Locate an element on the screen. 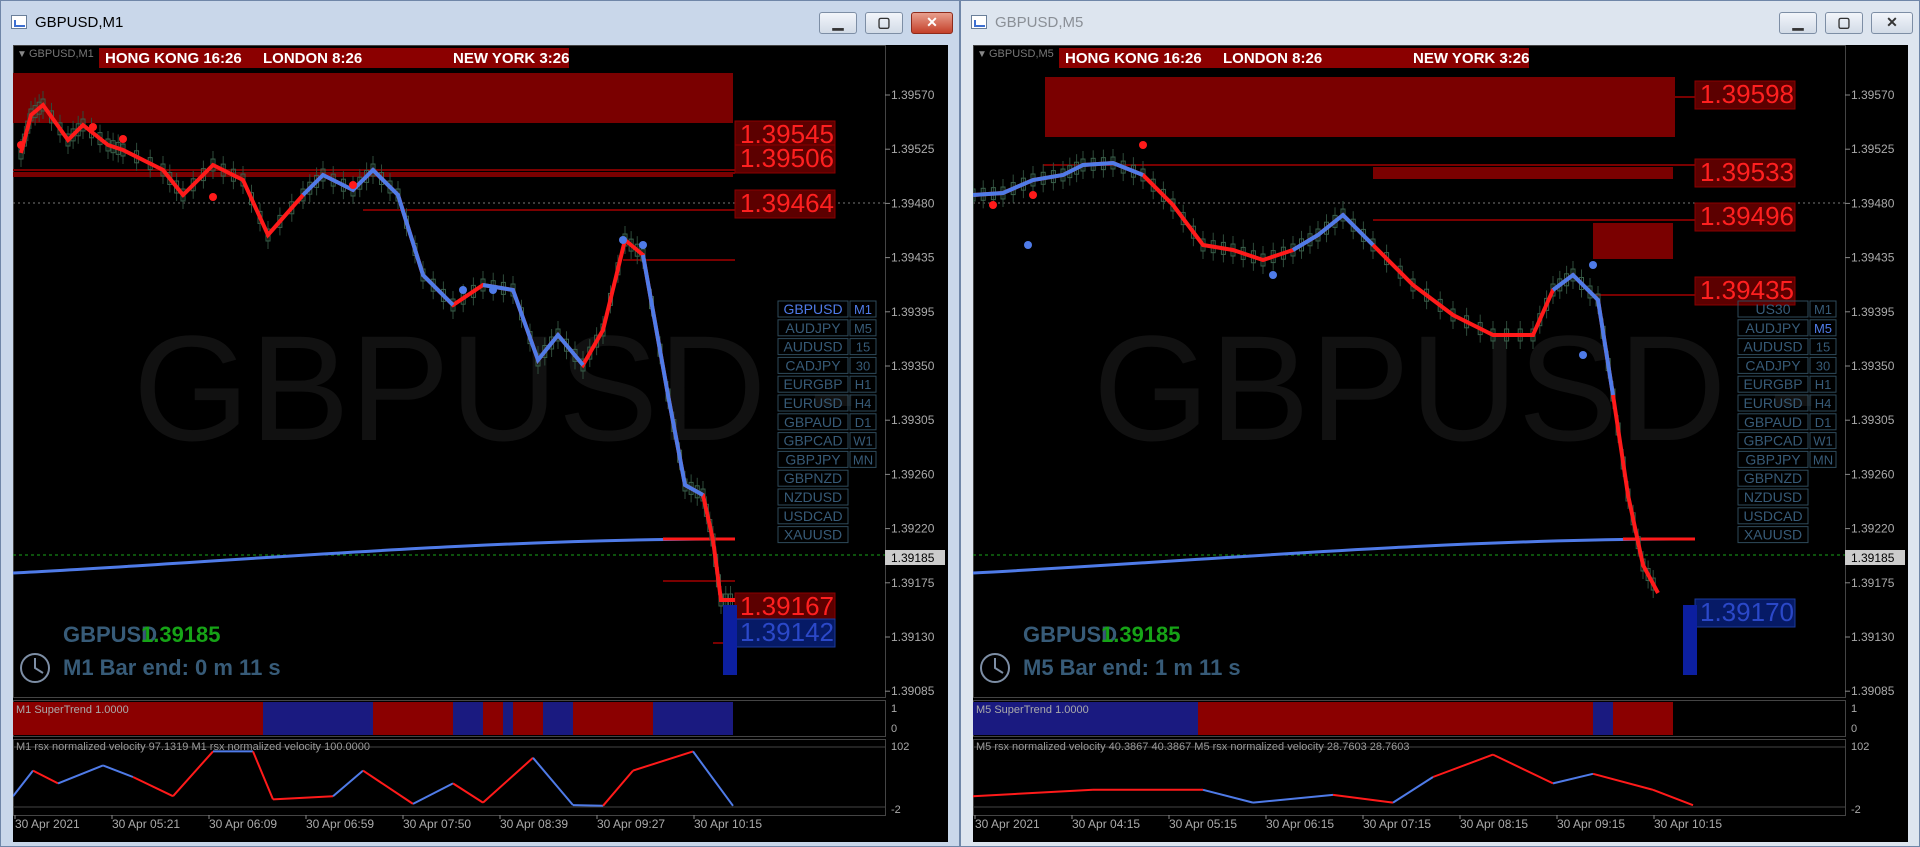  chart-window-icon is located at coordinates (19, 22).